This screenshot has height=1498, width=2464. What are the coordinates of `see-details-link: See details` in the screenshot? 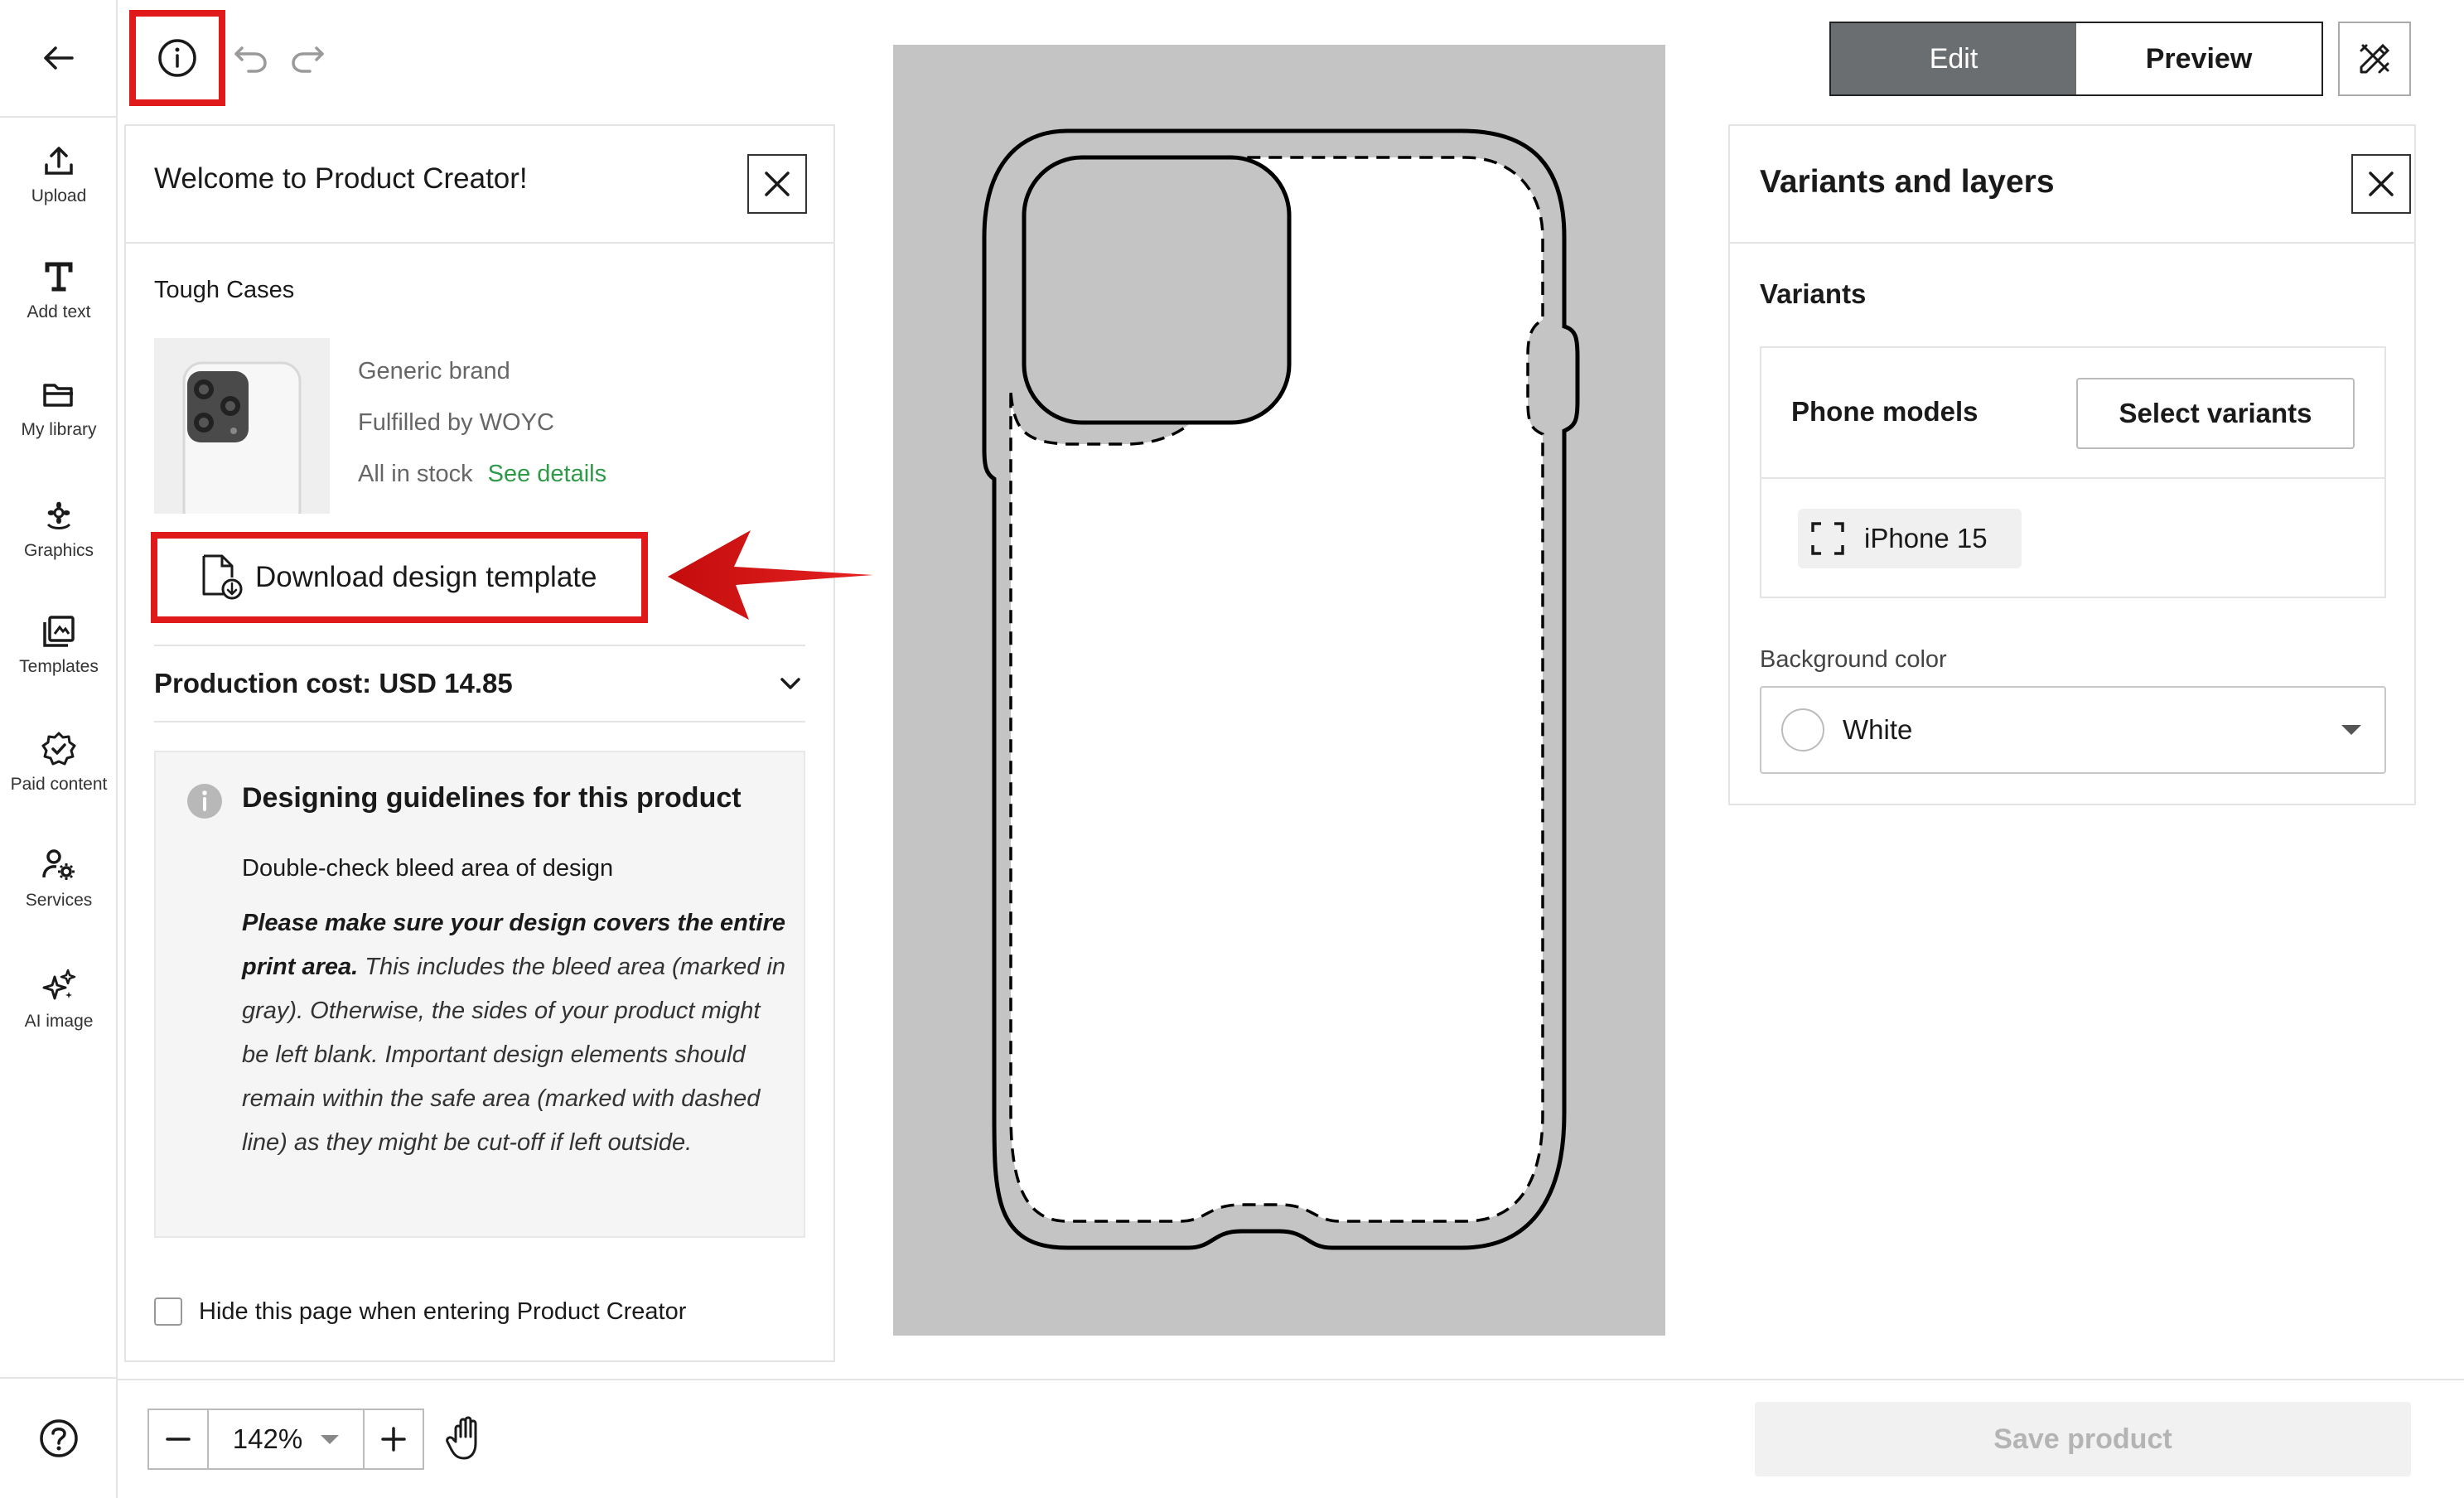 It's located at (547, 474).